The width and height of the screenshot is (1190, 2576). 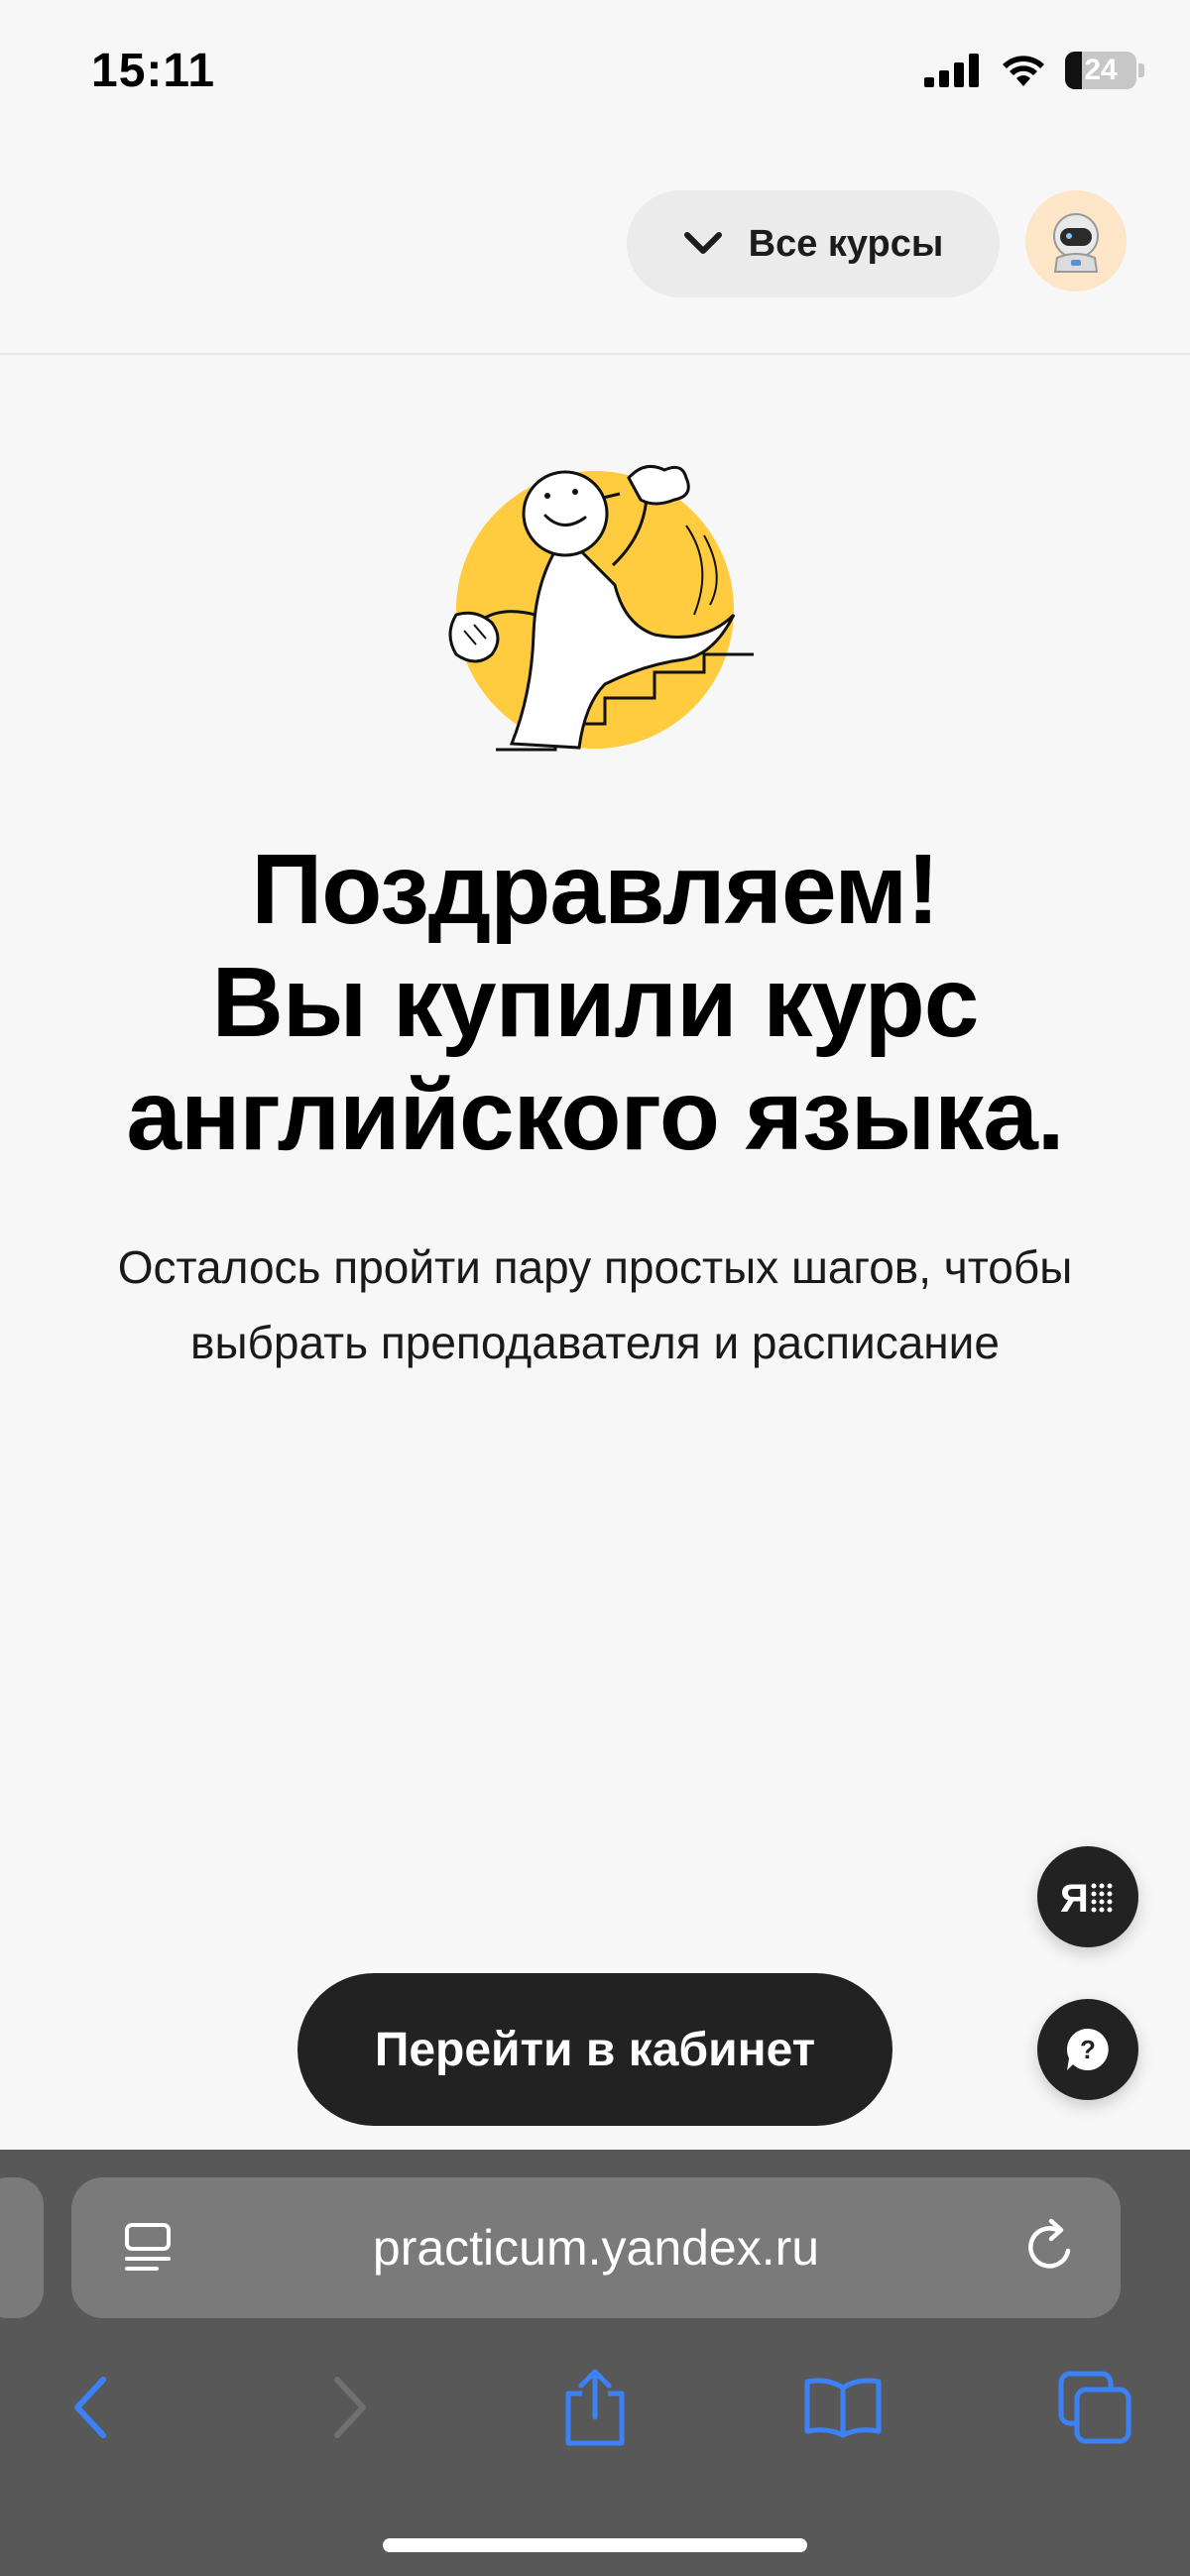 What do you see at coordinates (595, 1343) in the screenshot?
I see `subtitle-line: выбрать преподавателя и расписание` at bounding box center [595, 1343].